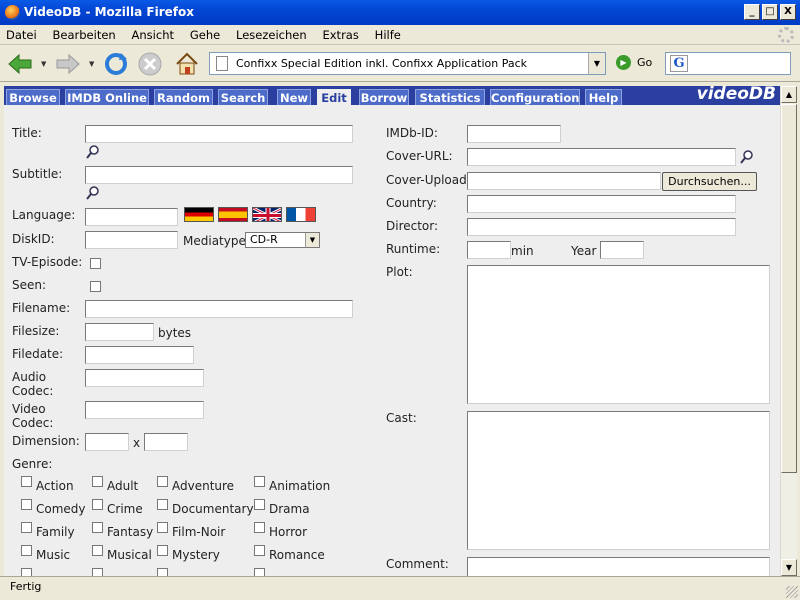  Describe the element at coordinates (183, 97) in the screenshot. I see `tab-random: Random` at that location.